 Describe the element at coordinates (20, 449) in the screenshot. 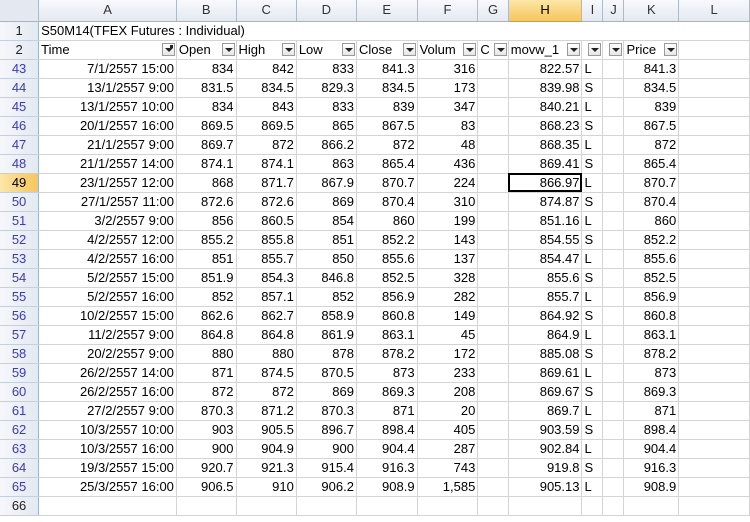

I see `row-header: 63` at that location.